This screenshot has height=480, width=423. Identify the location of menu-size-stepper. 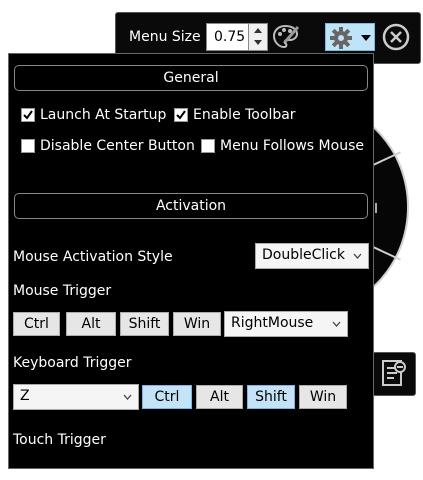
(258, 37).